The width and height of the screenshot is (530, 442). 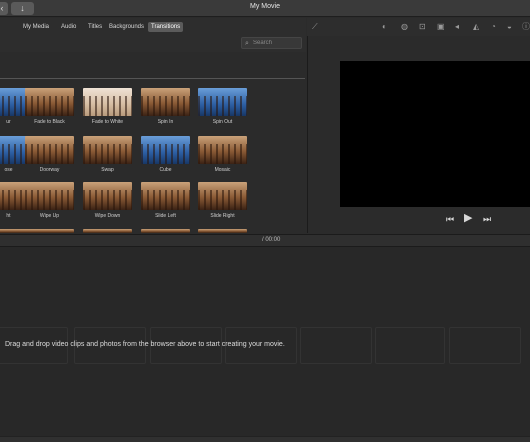 What do you see at coordinates (165, 170) in the screenshot?
I see `transition-label: Cube` at bounding box center [165, 170].